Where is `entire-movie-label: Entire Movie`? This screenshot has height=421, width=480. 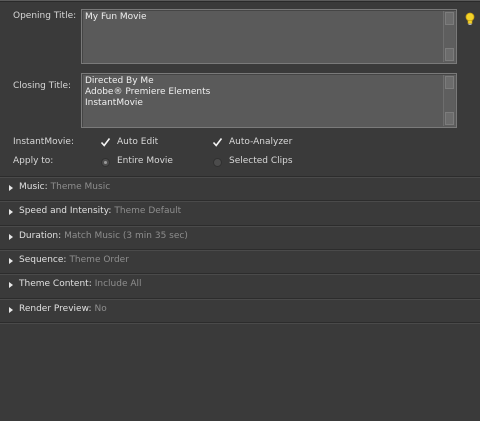
entire-movie-label: Entire Movie is located at coordinates (145, 161).